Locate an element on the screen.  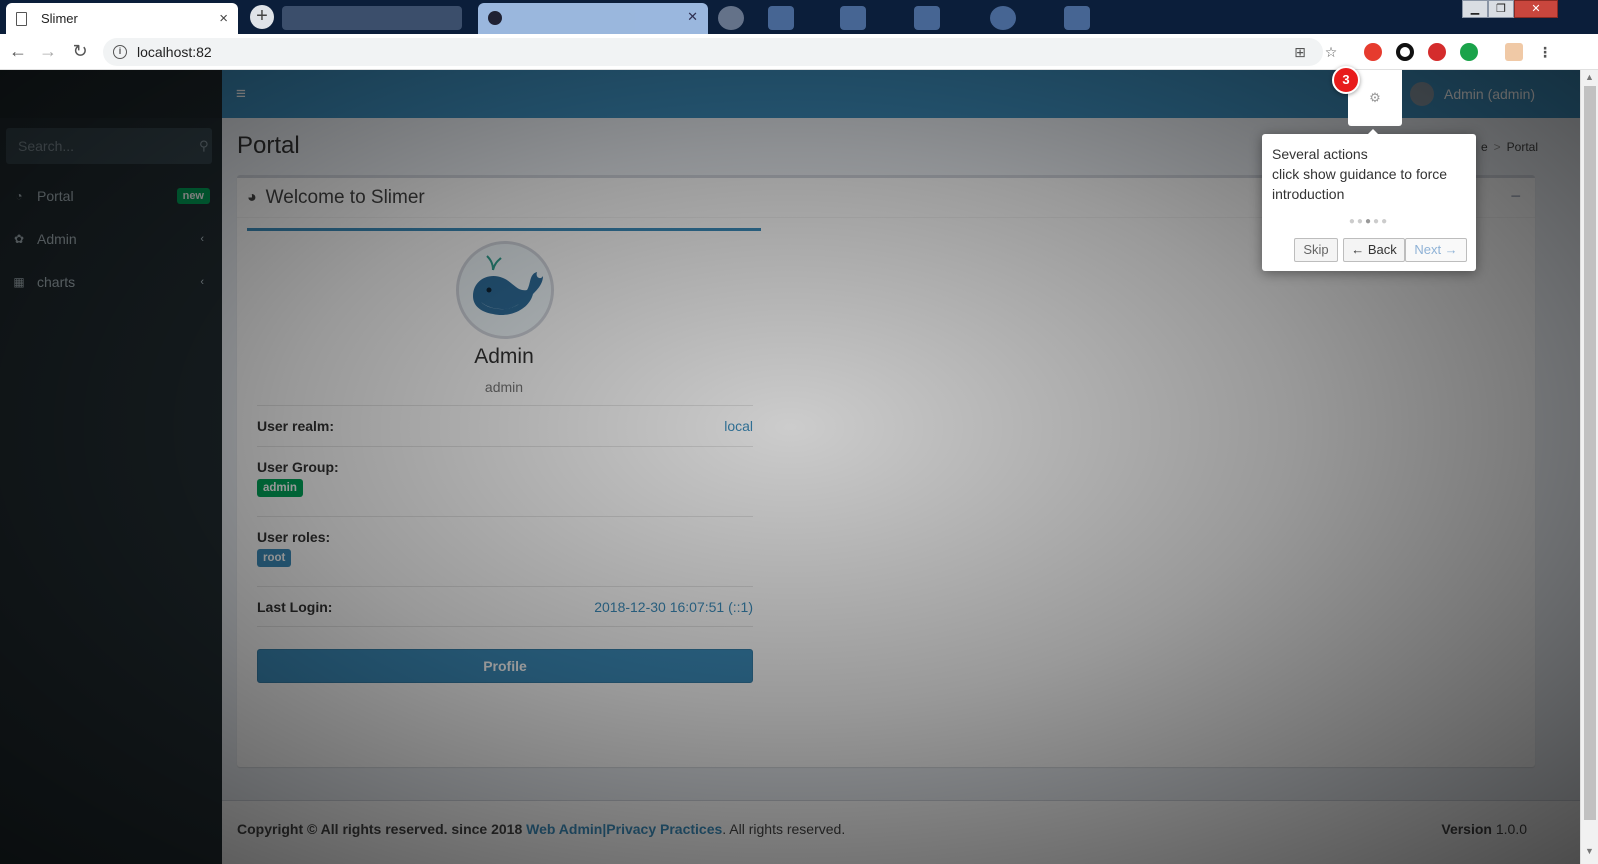
url-text: localhost:82 is located at coordinates (174, 52).